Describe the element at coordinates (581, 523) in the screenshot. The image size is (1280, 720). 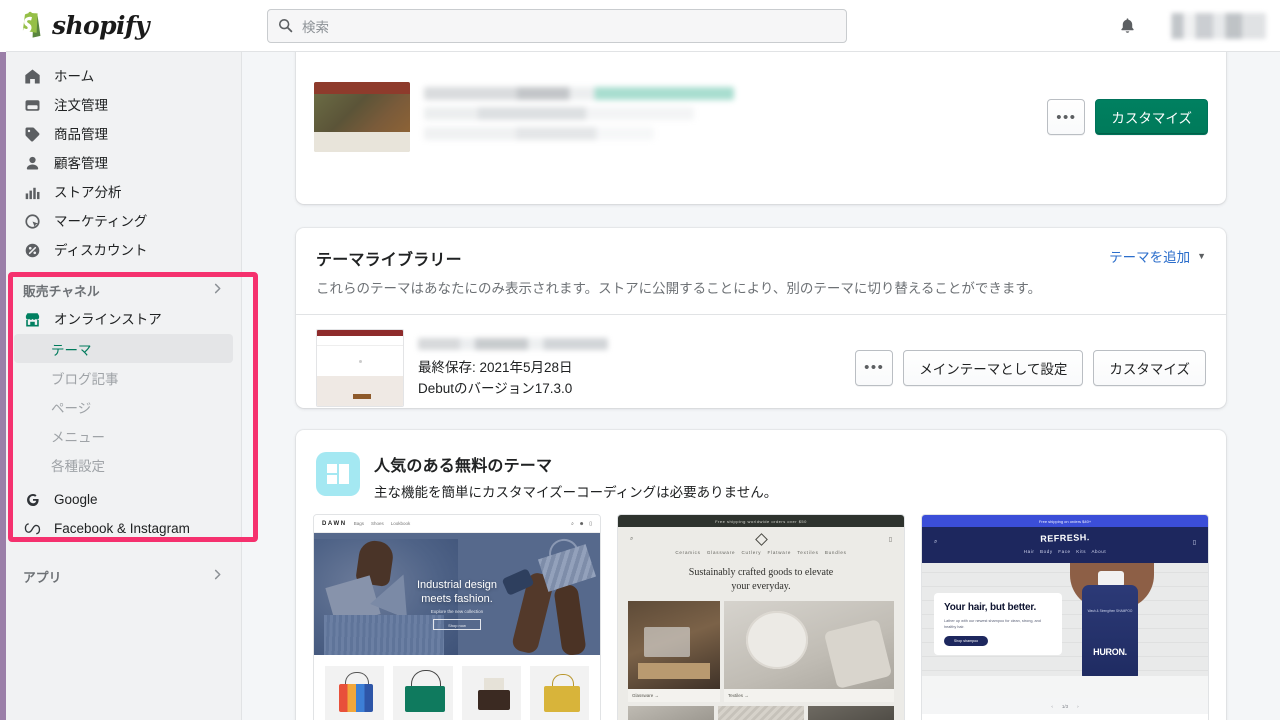
I see `account-icon: ☻` at that location.